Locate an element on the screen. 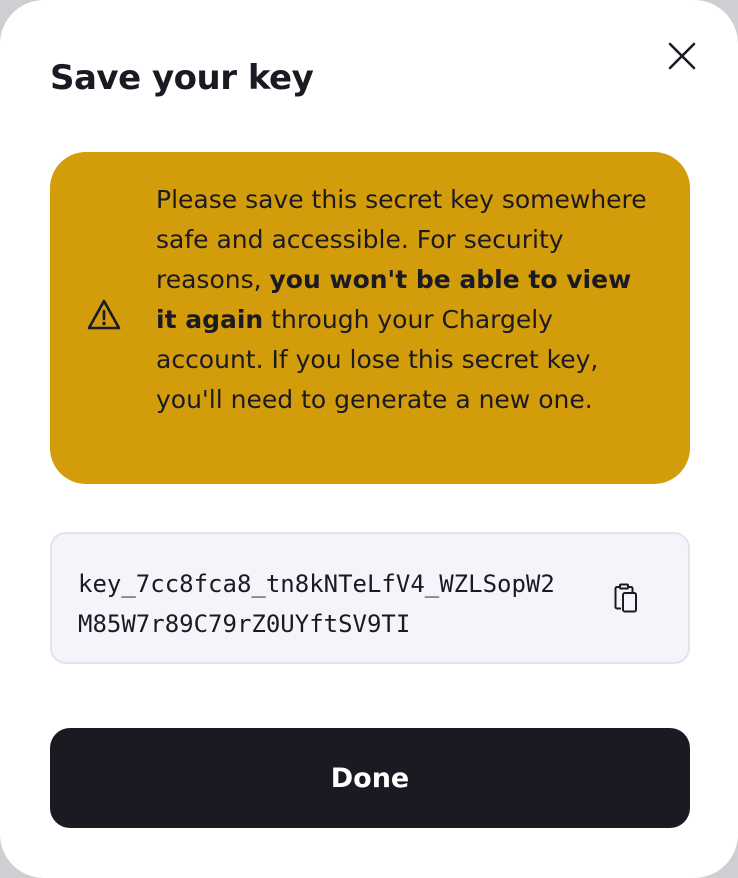 The height and width of the screenshot is (878, 738). close-button is located at coordinates (682, 56).